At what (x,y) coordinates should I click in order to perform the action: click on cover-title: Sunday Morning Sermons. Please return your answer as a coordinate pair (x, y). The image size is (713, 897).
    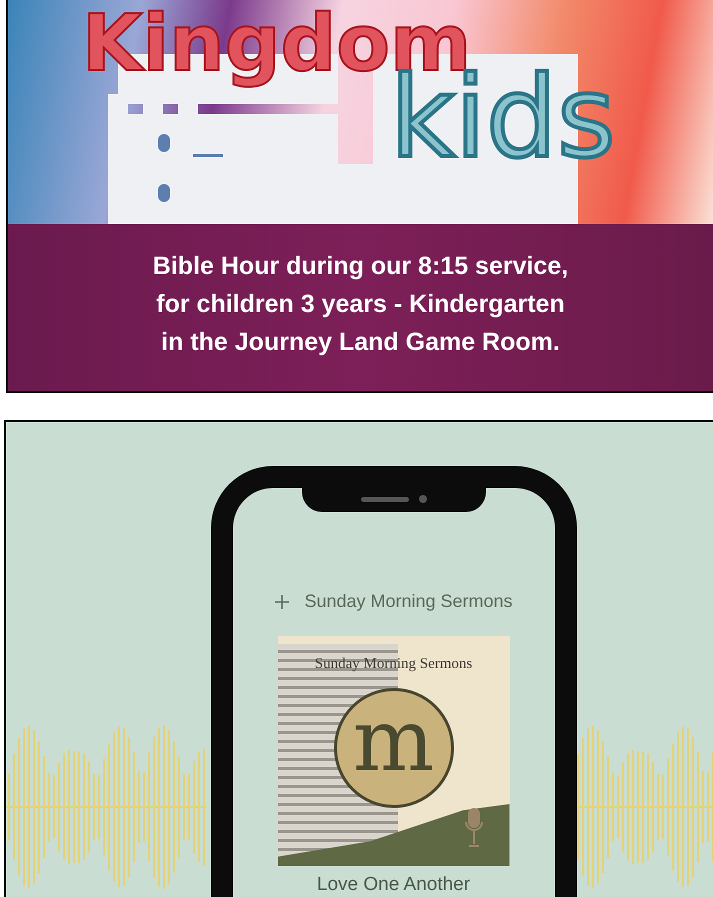
    Looking at the image, I should click on (394, 664).